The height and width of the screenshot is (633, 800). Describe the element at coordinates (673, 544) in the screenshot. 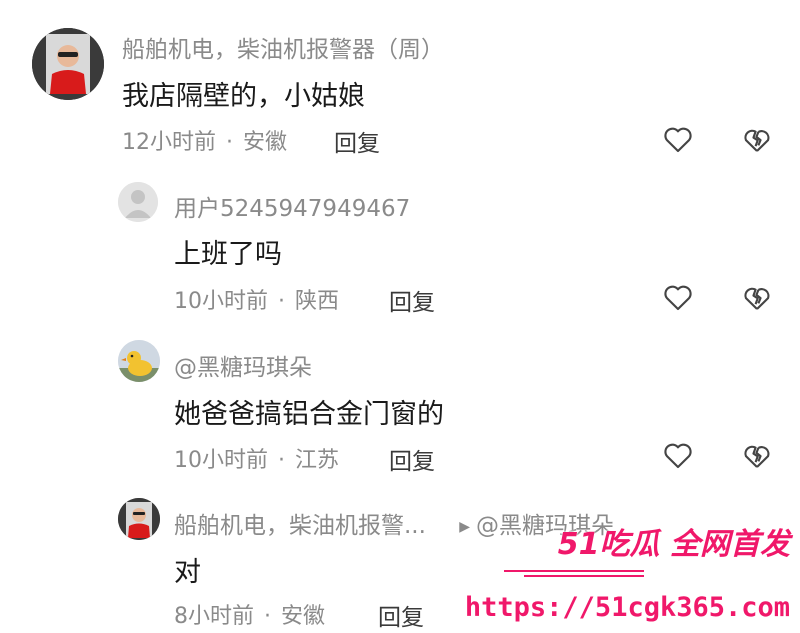

I see `watermark-brand: 51吃瓜 全网首发` at that location.